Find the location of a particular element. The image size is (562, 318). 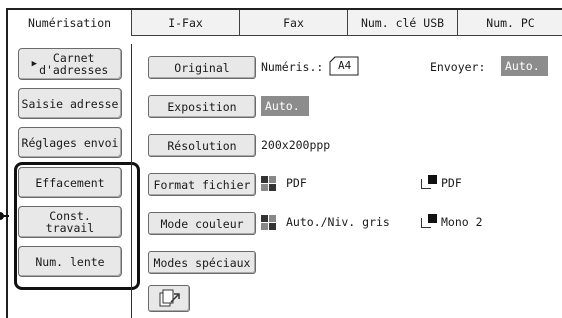

address-book-button: ▶ Carnet d'adresses is located at coordinates (70, 64).